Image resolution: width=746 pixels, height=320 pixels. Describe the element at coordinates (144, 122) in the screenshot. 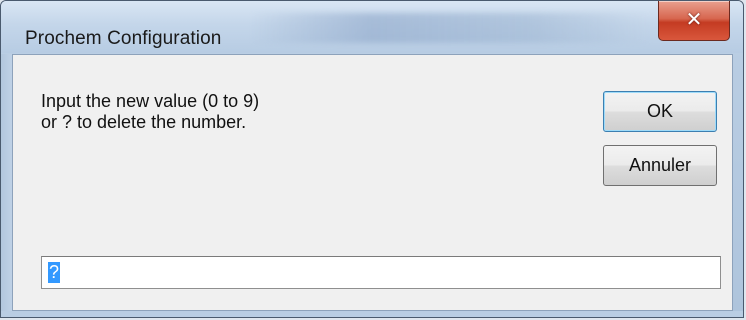

I see `prompt-line-2: or ? to delete the number.` at that location.